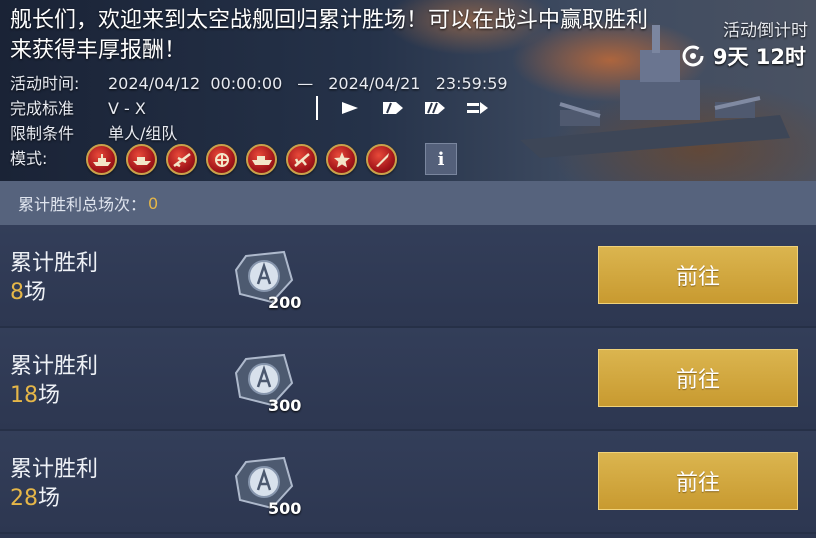 The height and width of the screenshot is (538, 816). Describe the element at coordinates (101, 159) in the screenshot. I see `battleship-mode-icon` at that location.